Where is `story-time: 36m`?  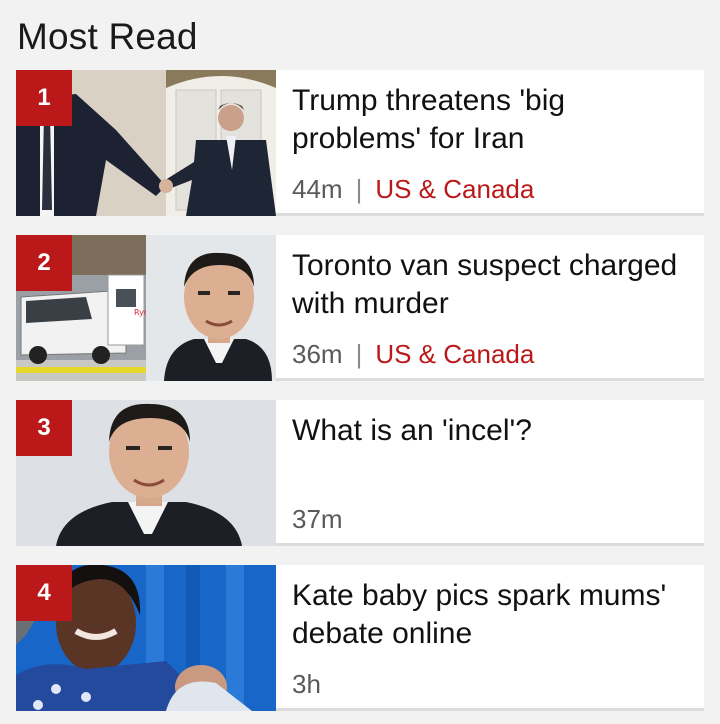
story-time: 36m is located at coordinates (317, 354).